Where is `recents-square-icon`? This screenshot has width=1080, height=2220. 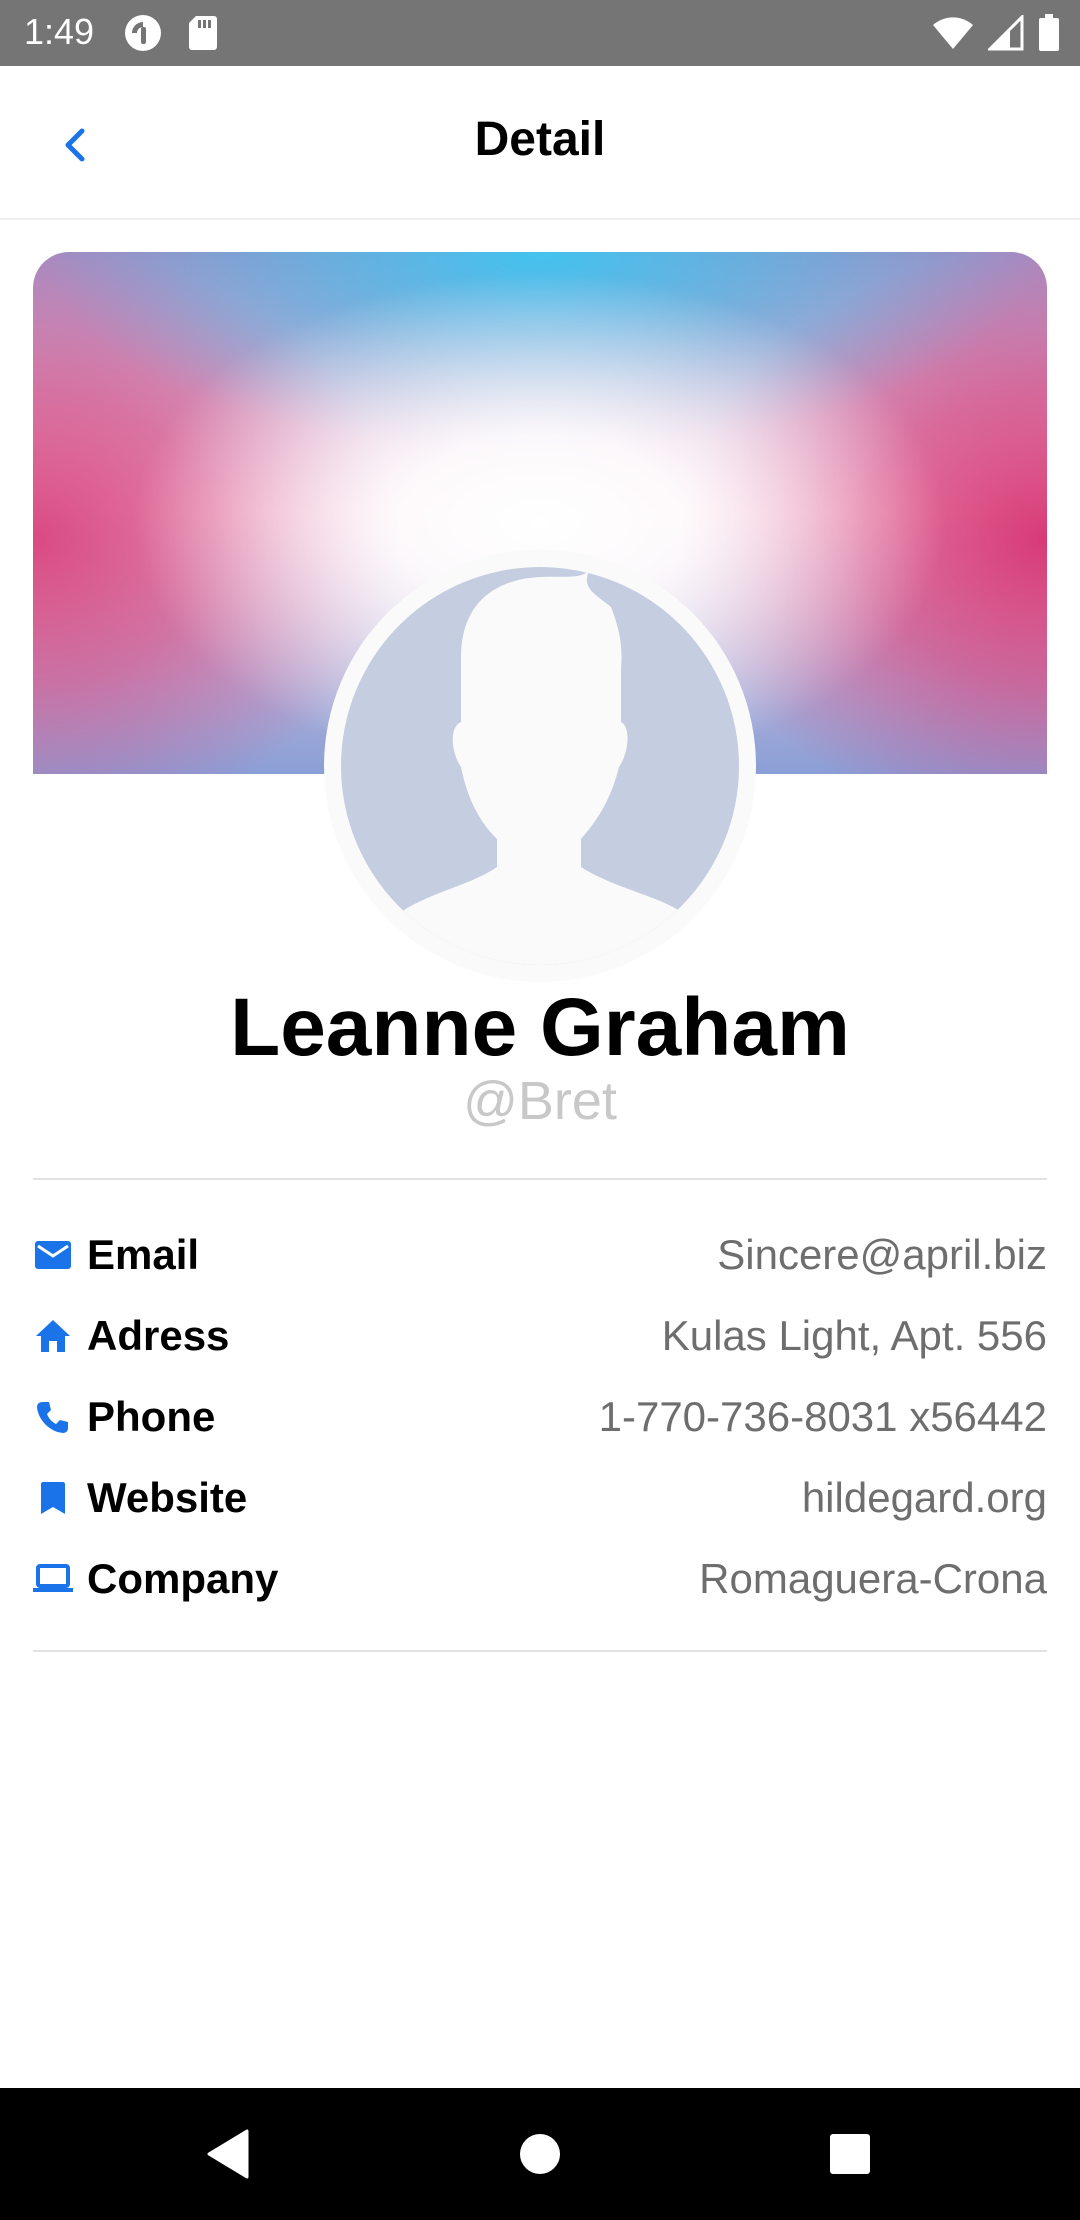
recents-square-icon is located at coordinates (850, 2154).